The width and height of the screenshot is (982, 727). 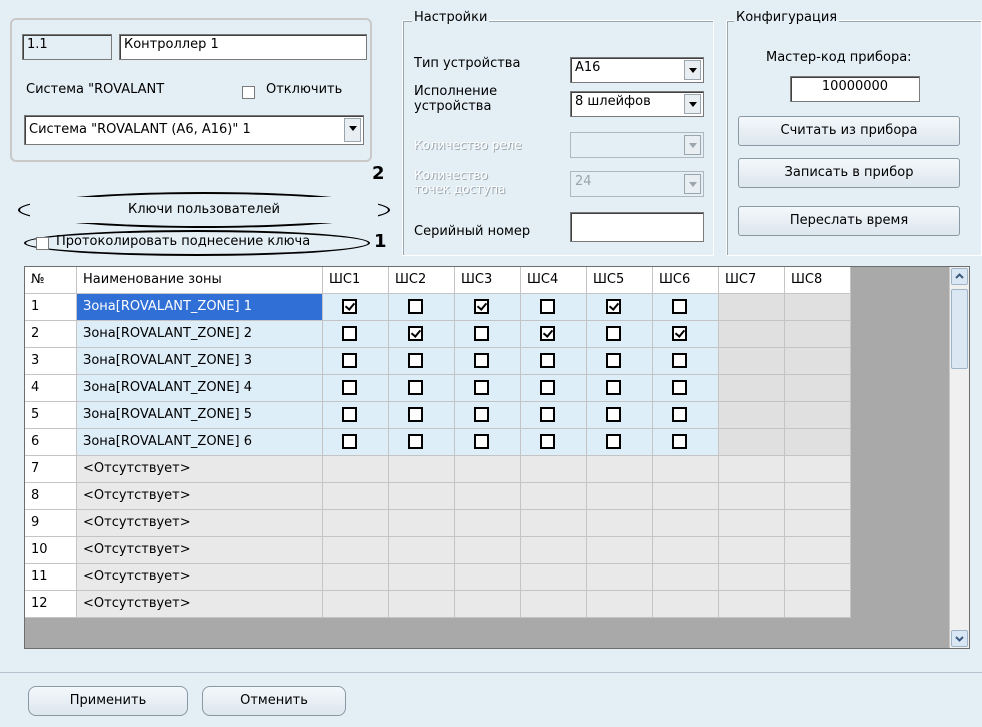 I want to click on read-from-device-button: Считать из прибора, so click(x=849, y=131).